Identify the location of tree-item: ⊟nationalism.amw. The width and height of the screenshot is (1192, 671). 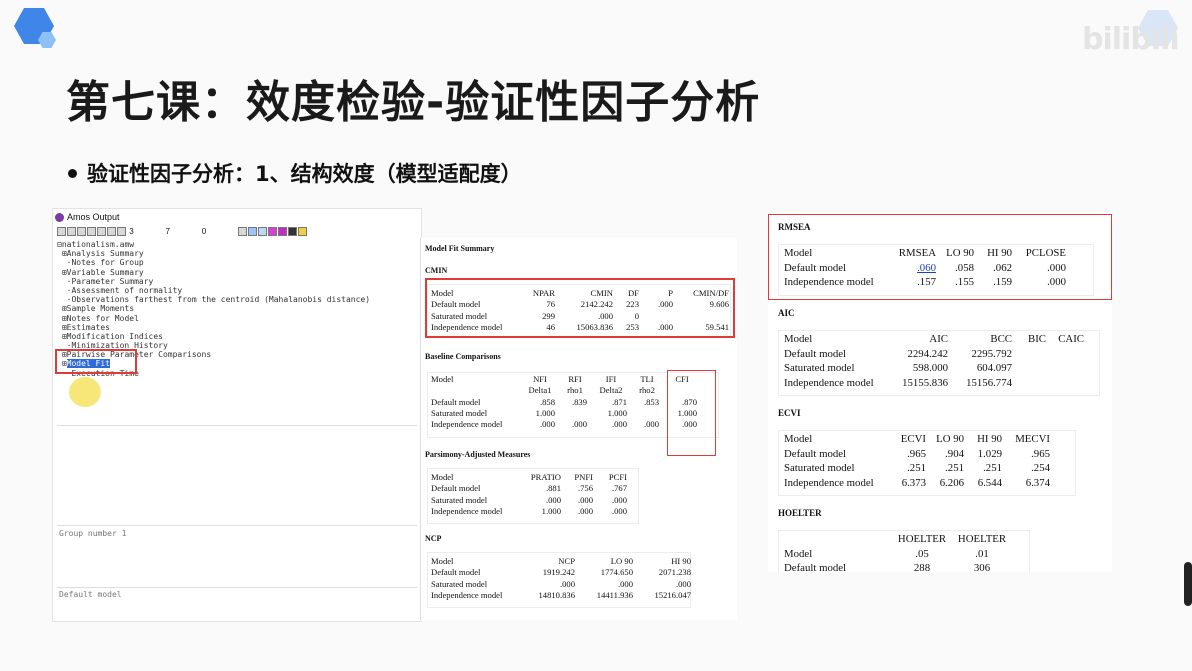
(213, 244).